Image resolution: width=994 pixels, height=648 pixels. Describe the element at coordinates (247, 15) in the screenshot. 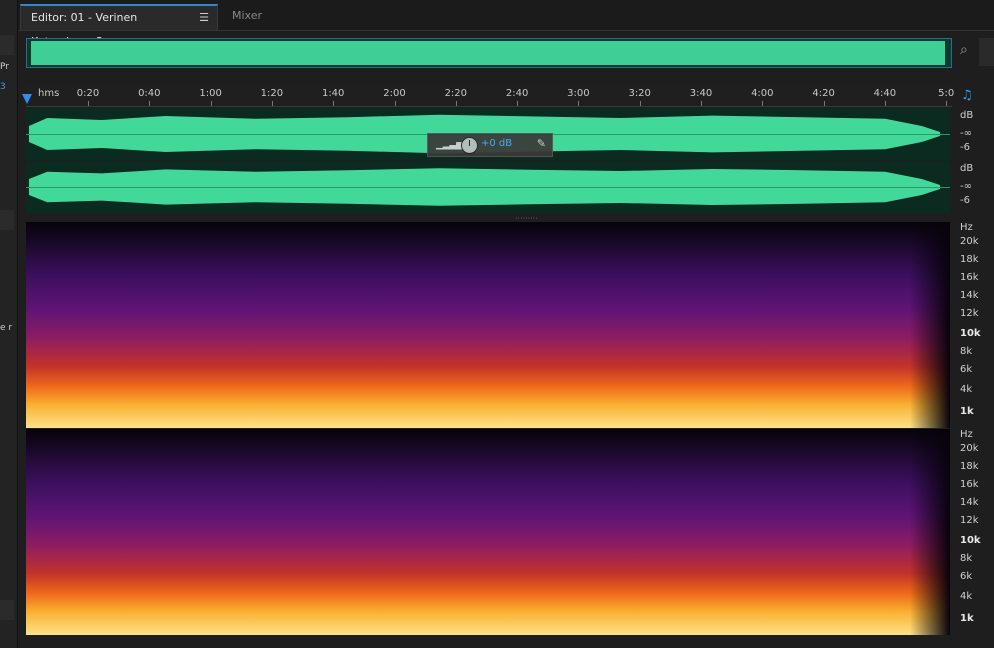

I see `tab-mixer-label: Mixer` at that location.